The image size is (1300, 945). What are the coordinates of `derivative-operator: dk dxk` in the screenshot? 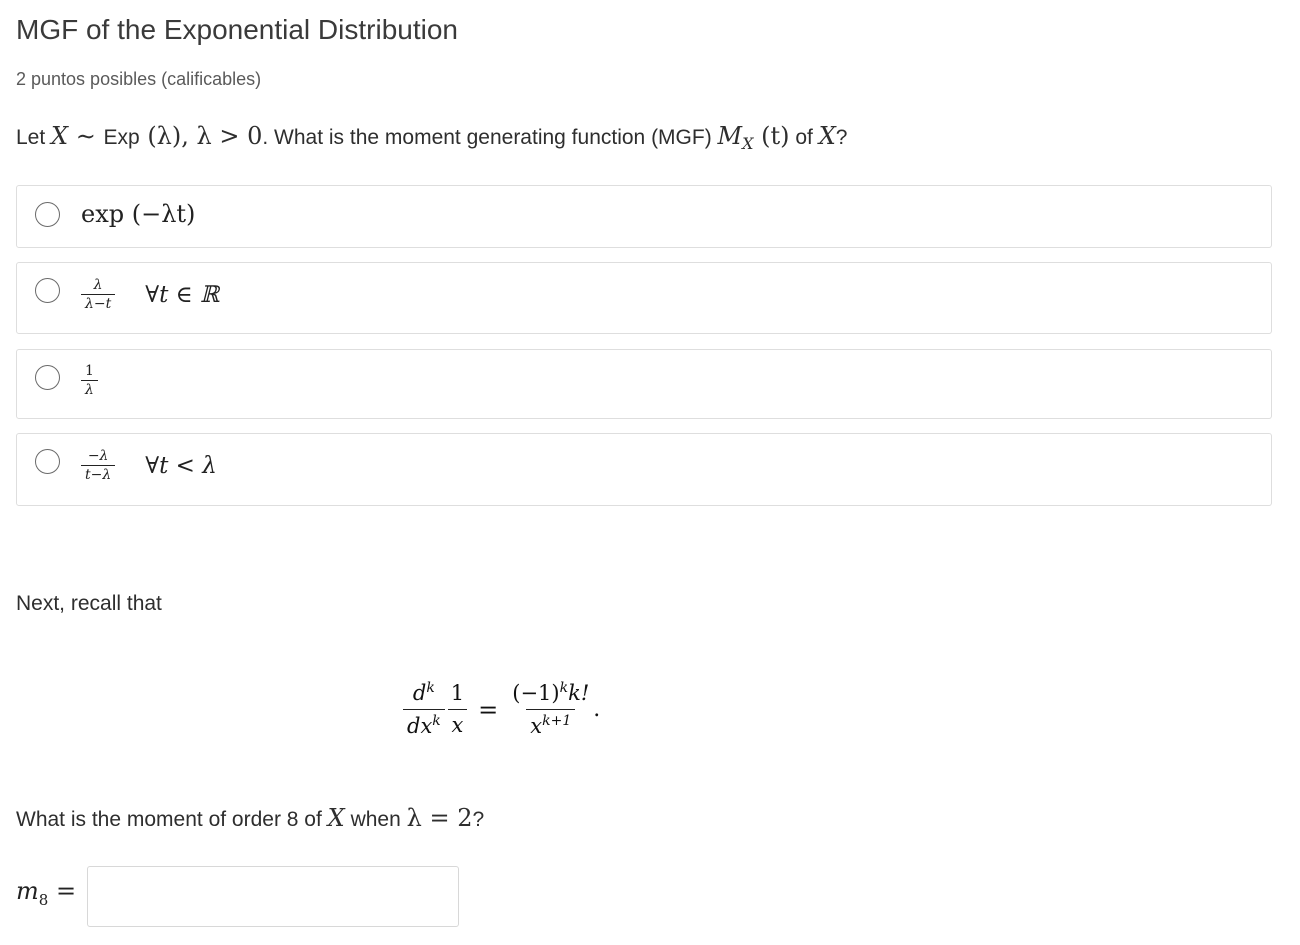 It's located at (424, 709).